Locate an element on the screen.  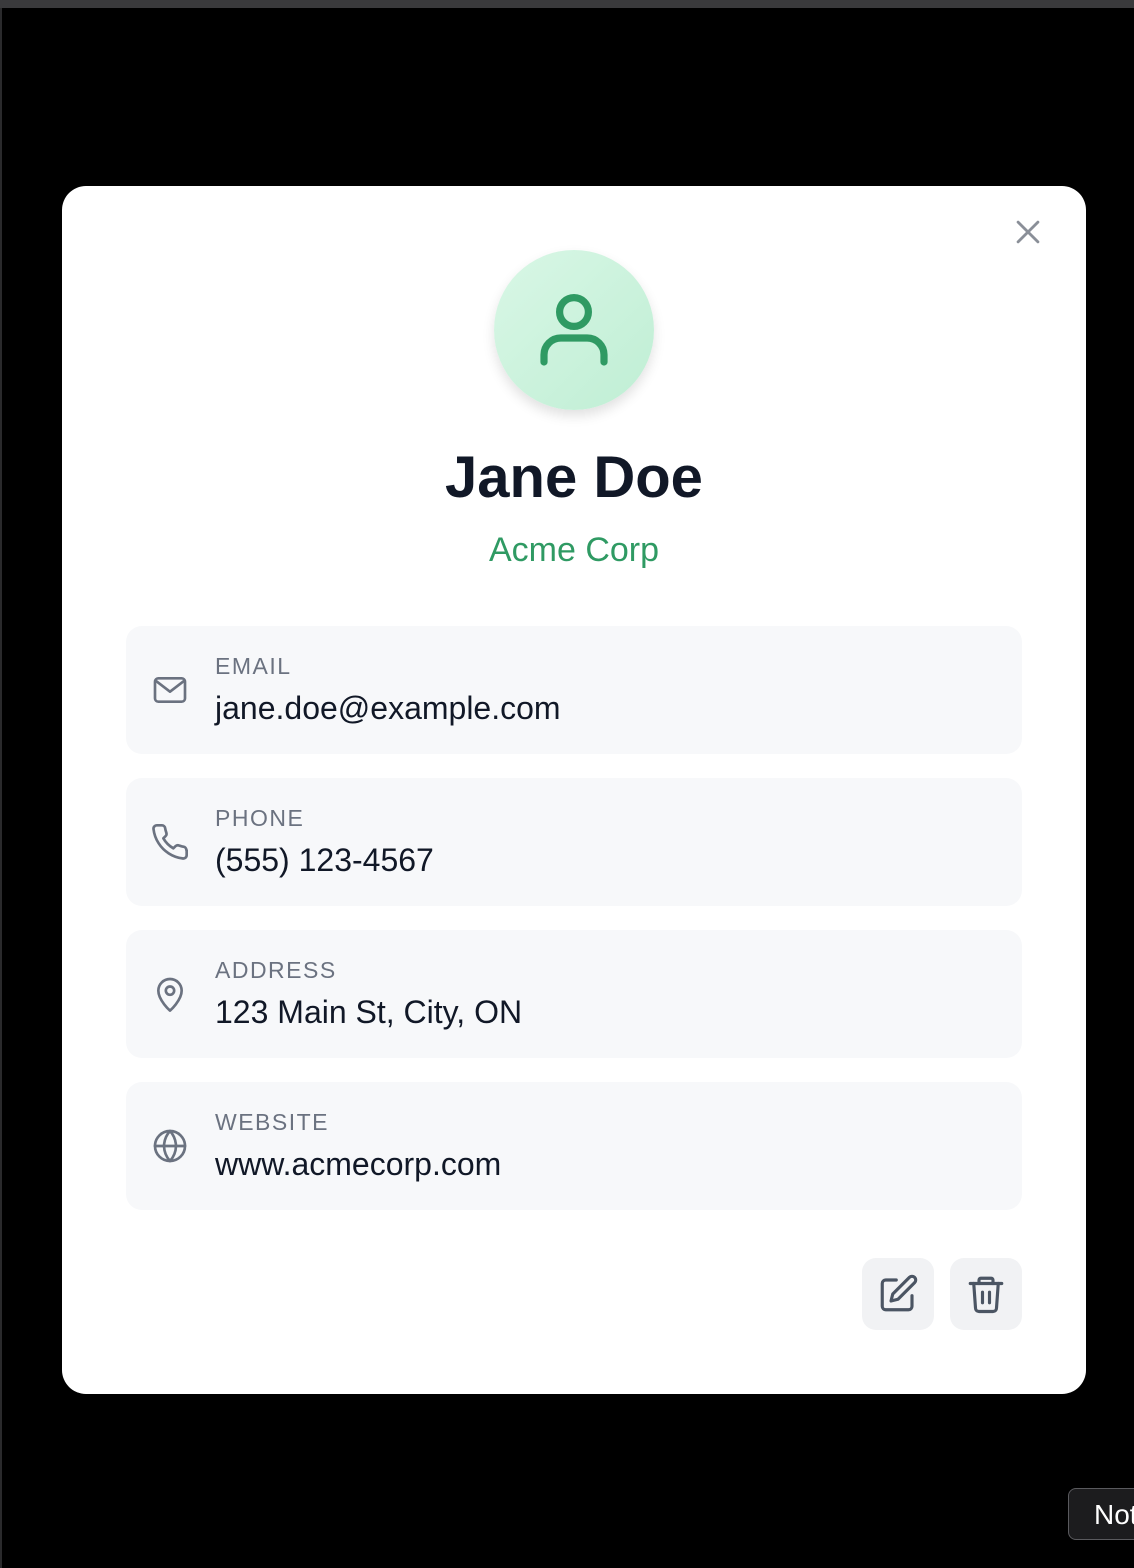
email-card: EMAIL jane.doe@example.com is located at coordinates (574, 690).